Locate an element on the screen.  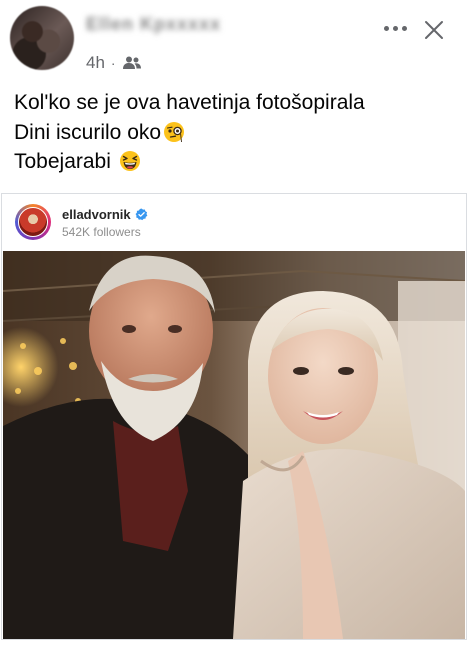
post-meta: 4h · is located at coordinates (114, 63).